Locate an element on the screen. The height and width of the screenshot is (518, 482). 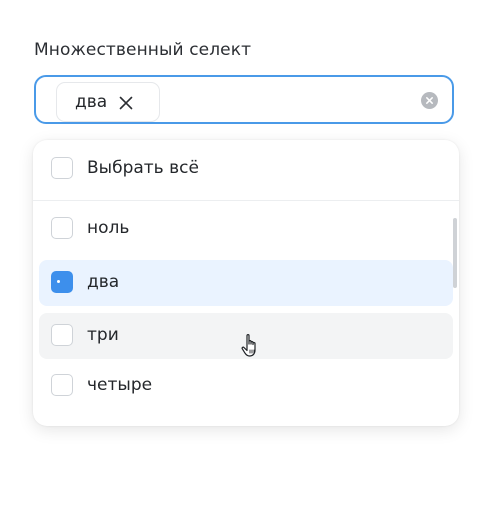
field-label: Множественный селект is located at coordinates (143, 50).